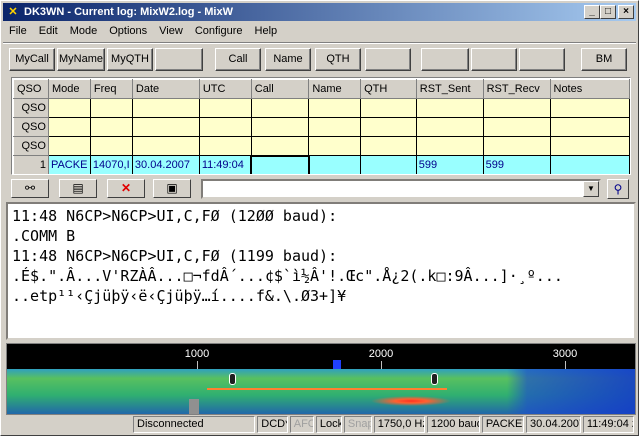  What do you see at coordinates (388, 89) in the screenshot?
I see `col-header: QTH` at bounding box center [388, 89].